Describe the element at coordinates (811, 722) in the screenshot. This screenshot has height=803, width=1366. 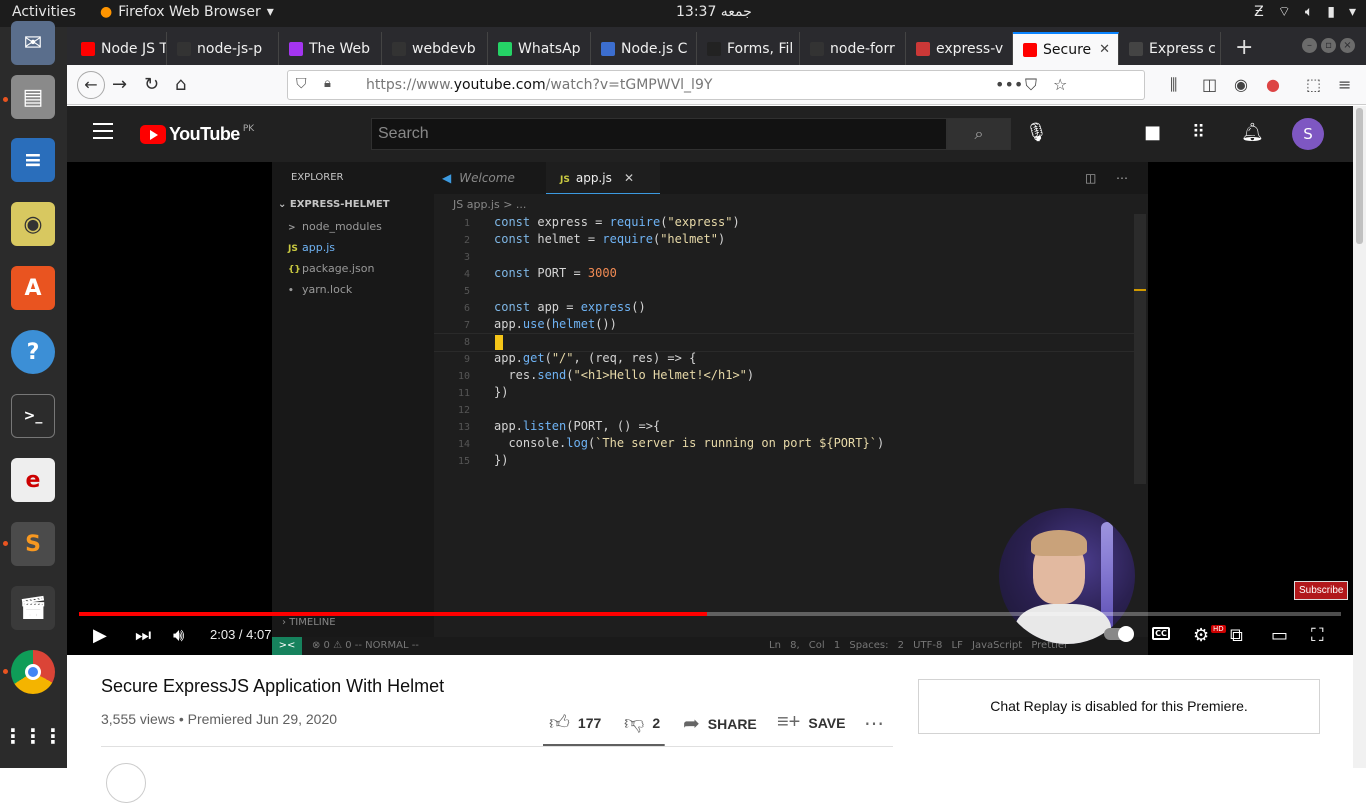
I see `save-button: ≡+ SAVE` at that location.